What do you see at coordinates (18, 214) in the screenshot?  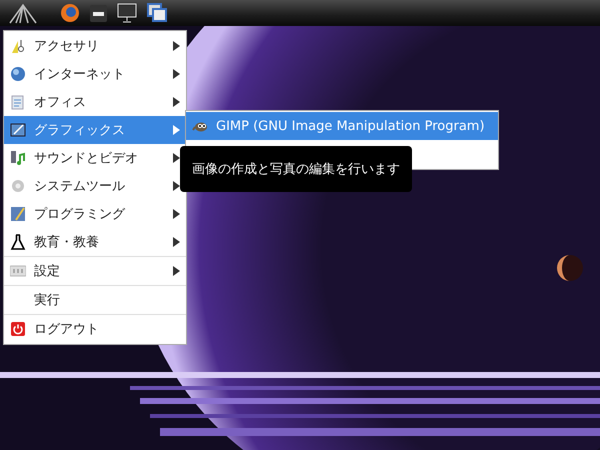 I see `pencil-icon` at bounding box center [18, 214].